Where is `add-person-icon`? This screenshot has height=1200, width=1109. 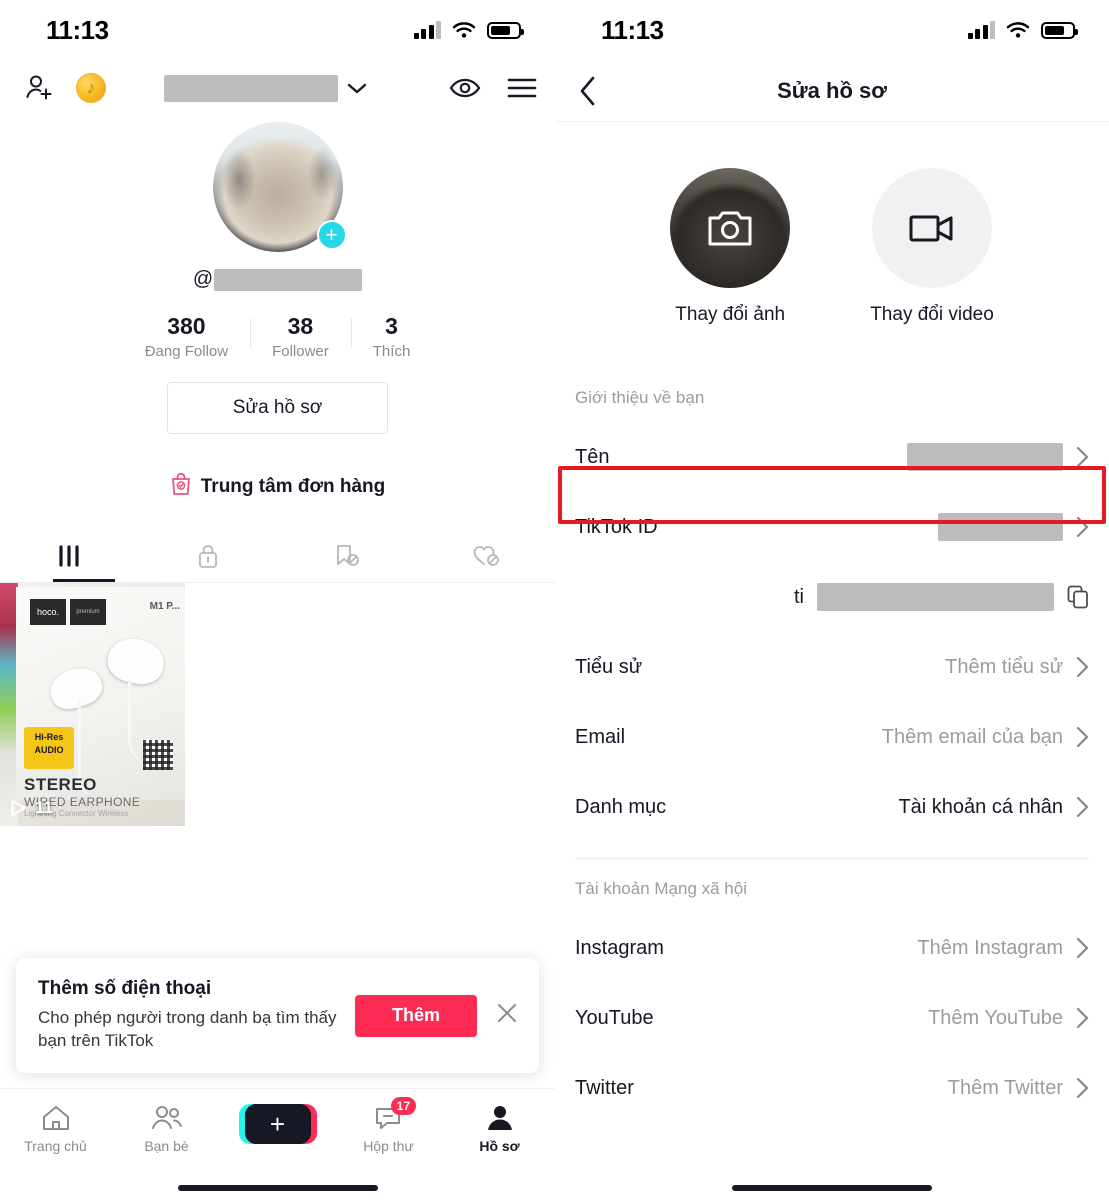 add-person-icon is located at coordinates (40, 88).